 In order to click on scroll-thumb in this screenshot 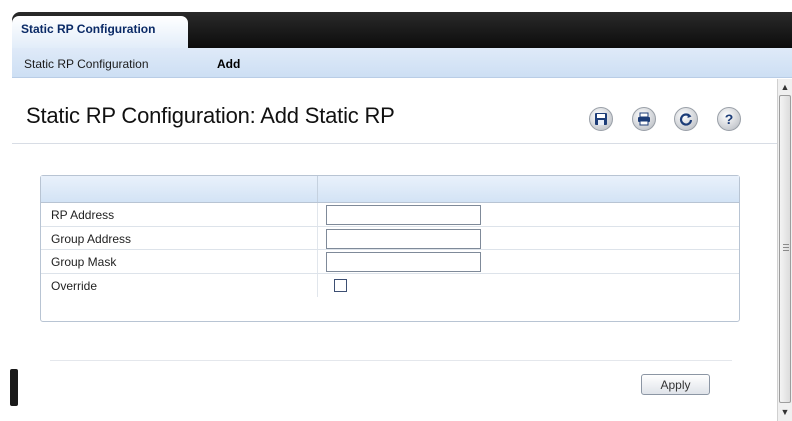, I will do `click(785, 249)`.